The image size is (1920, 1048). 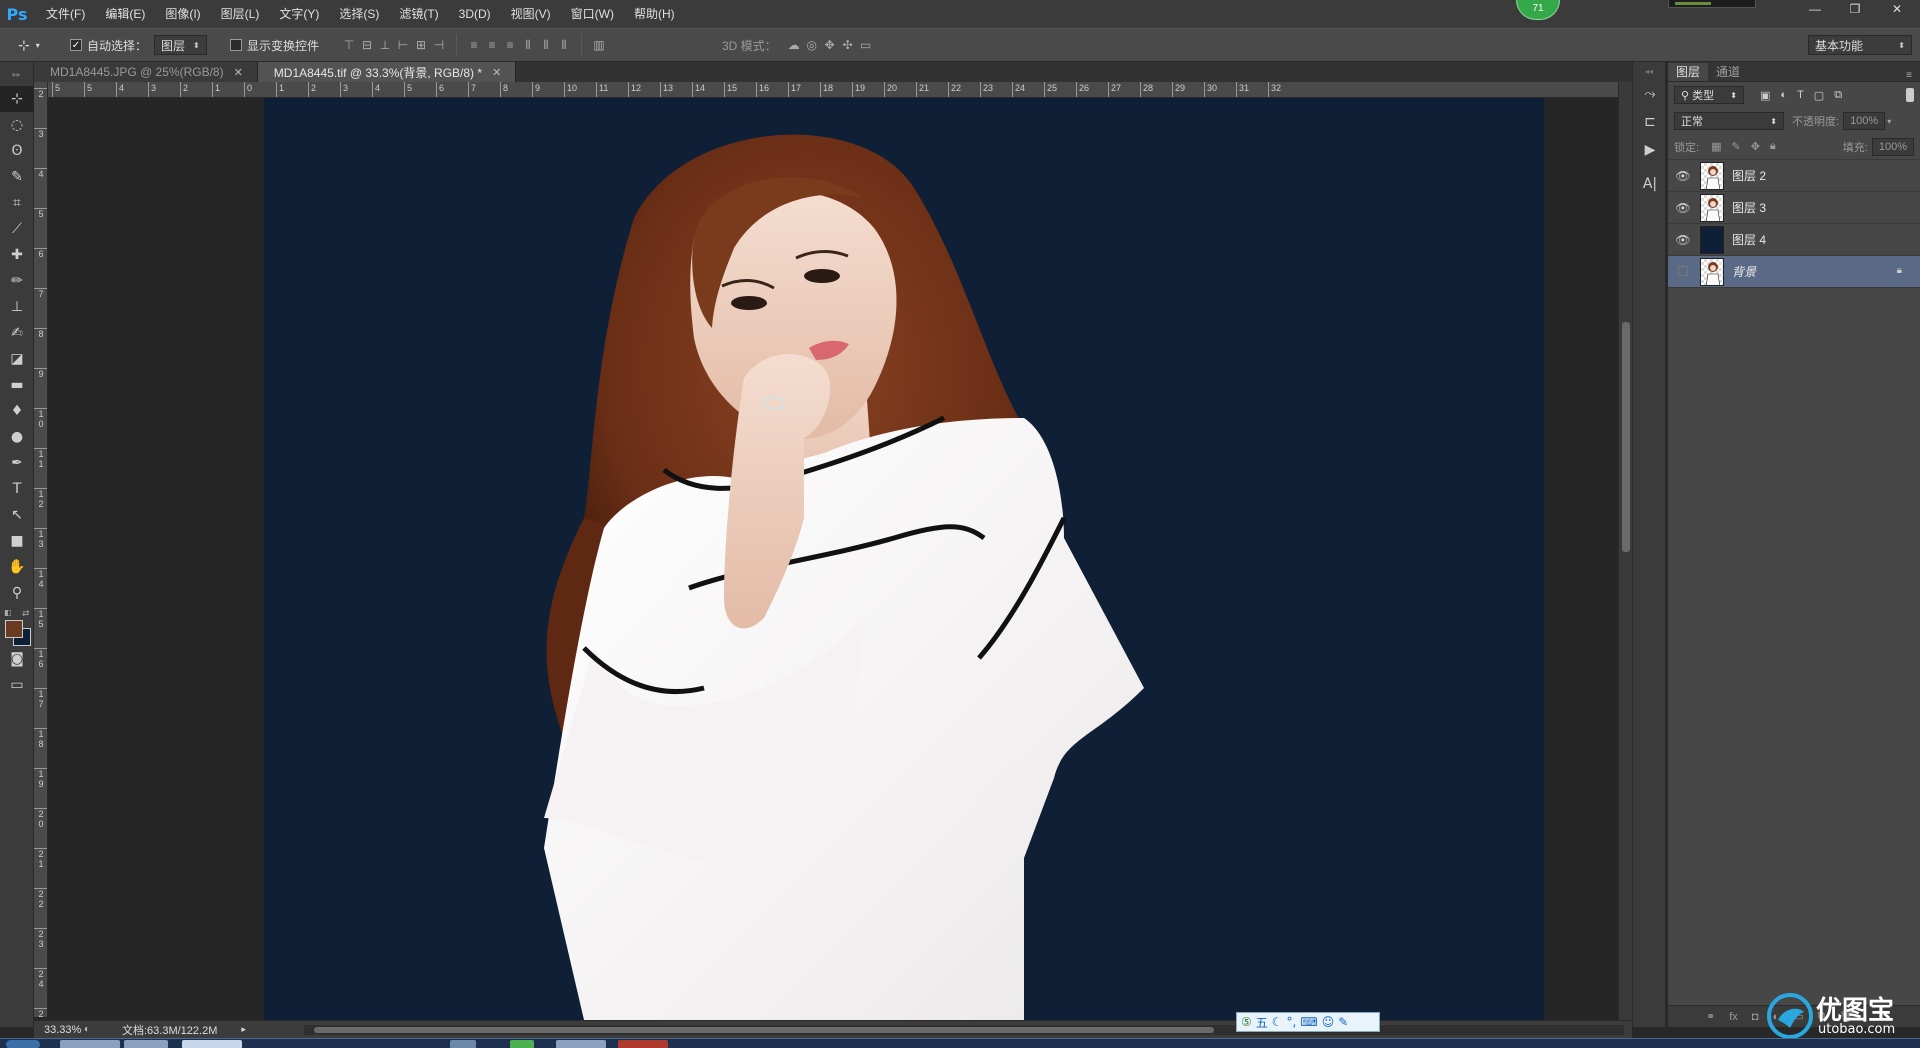 I want to click on align-bottom-icon: ⊥, so click(x=385, y=45).